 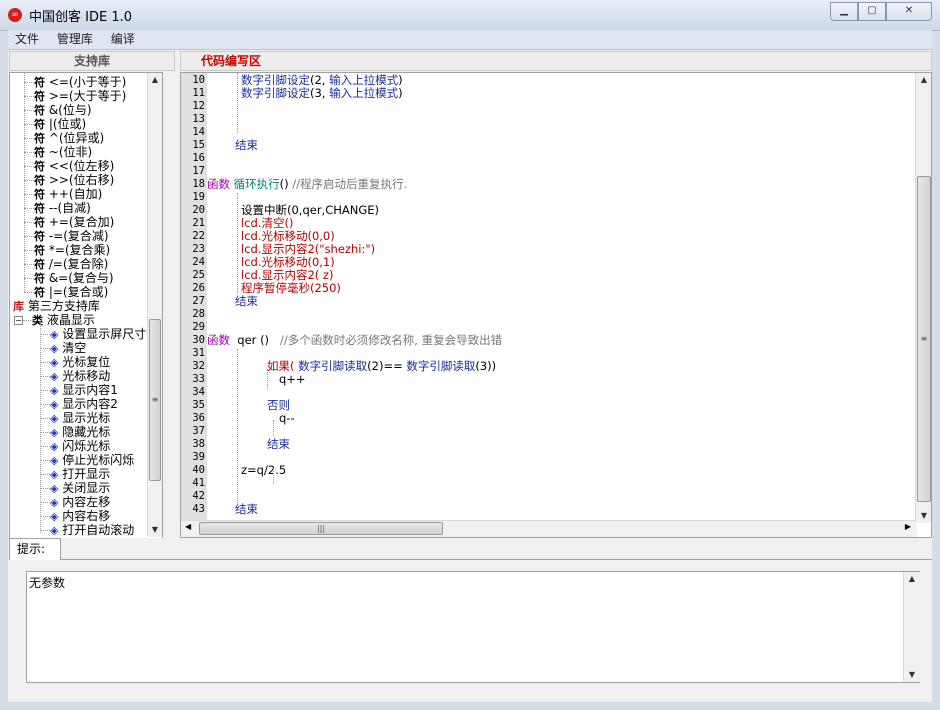 What do you see at coordinates (74, 278) in the screenshot?
I see `tree-item-operator: 符 &=(复合与)` at bounding box center [74, 278].